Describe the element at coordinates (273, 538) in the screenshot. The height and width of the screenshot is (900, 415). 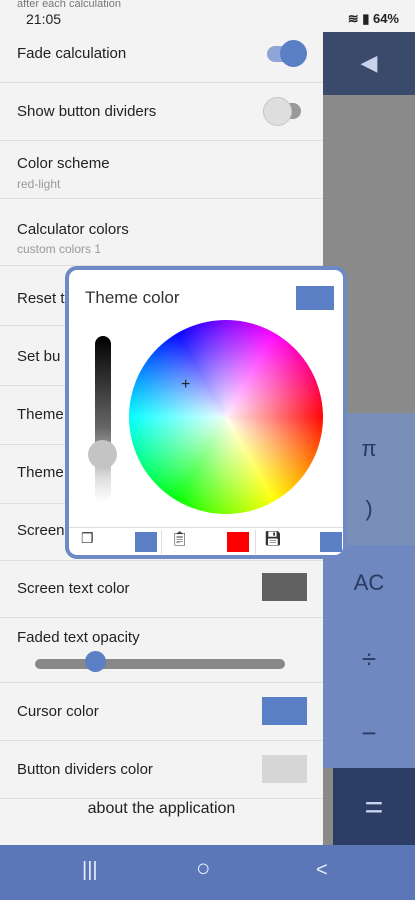
I see `save-icon: 💾︎` at that location.